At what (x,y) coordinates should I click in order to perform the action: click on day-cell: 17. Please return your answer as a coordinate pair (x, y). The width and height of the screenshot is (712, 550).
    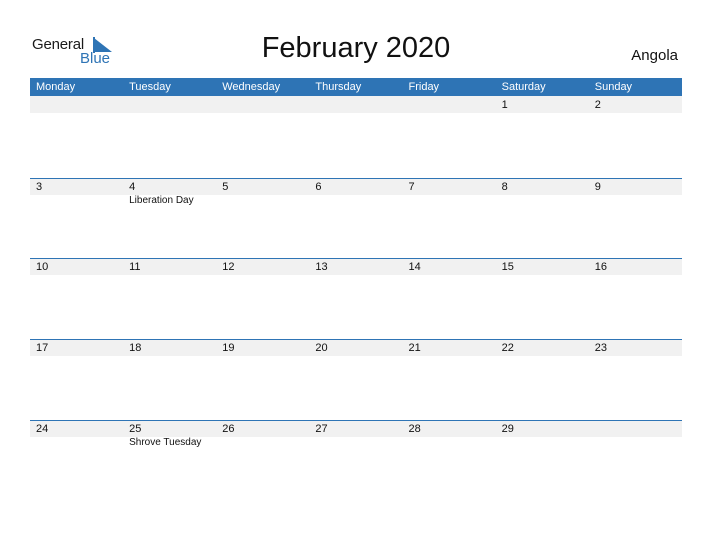
    Looking at the image, I should click on (76, 379).